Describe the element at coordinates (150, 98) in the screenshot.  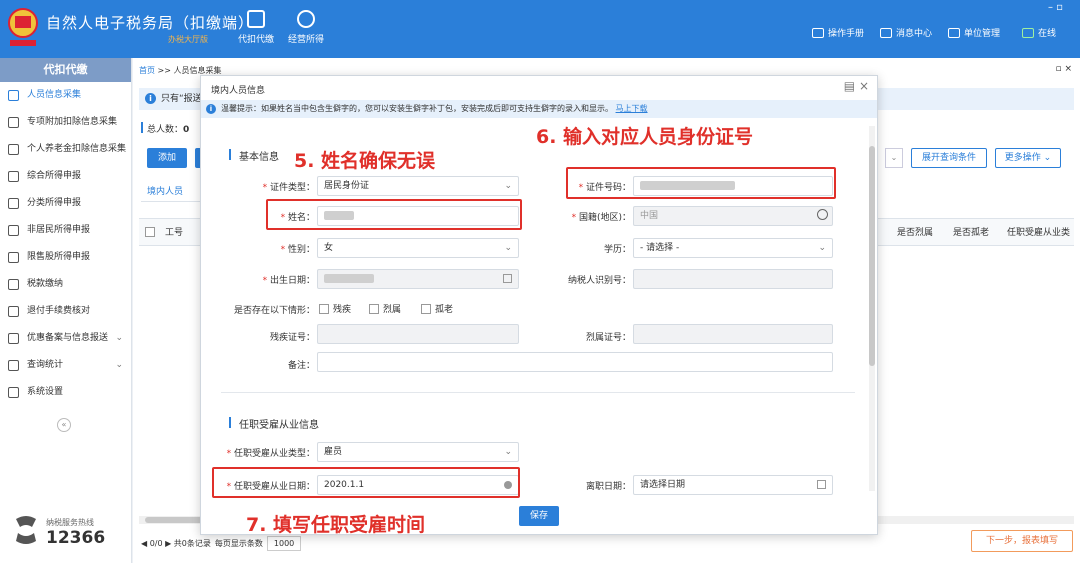
I see `info-icon: i` at that location.